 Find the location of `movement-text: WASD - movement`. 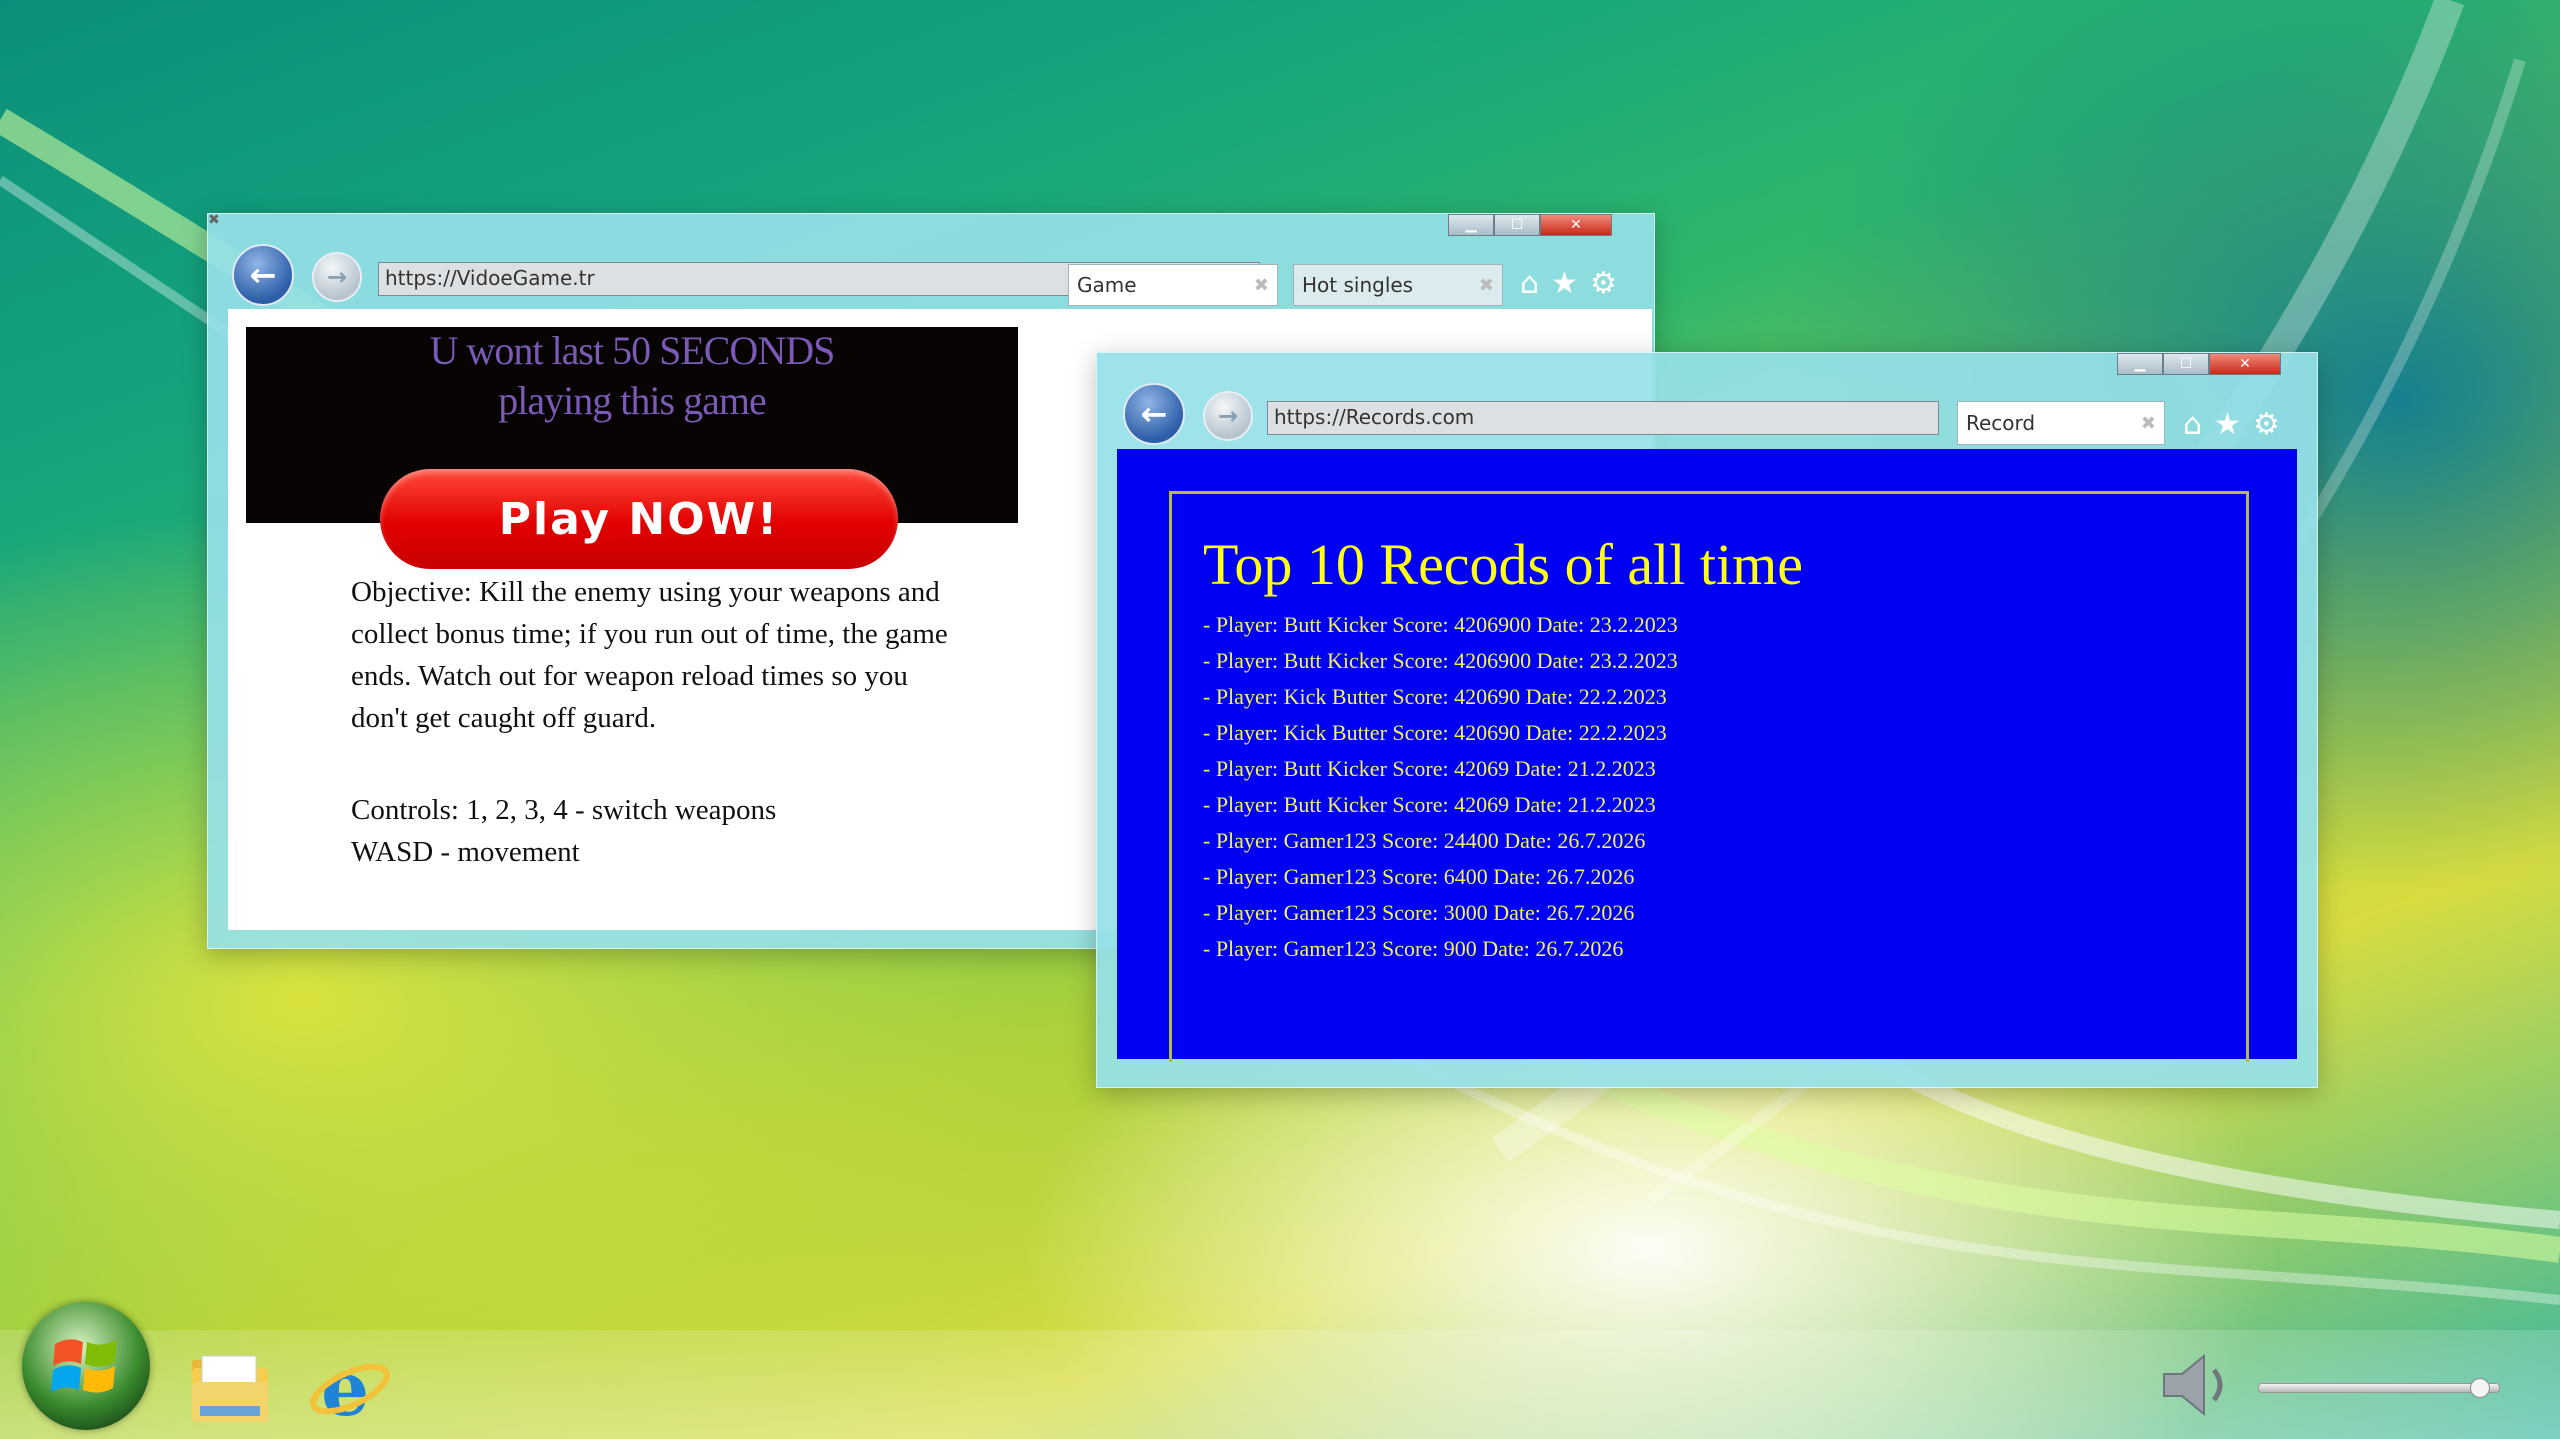

movement-text: WASD - movement is located at coordinates (465, 852).